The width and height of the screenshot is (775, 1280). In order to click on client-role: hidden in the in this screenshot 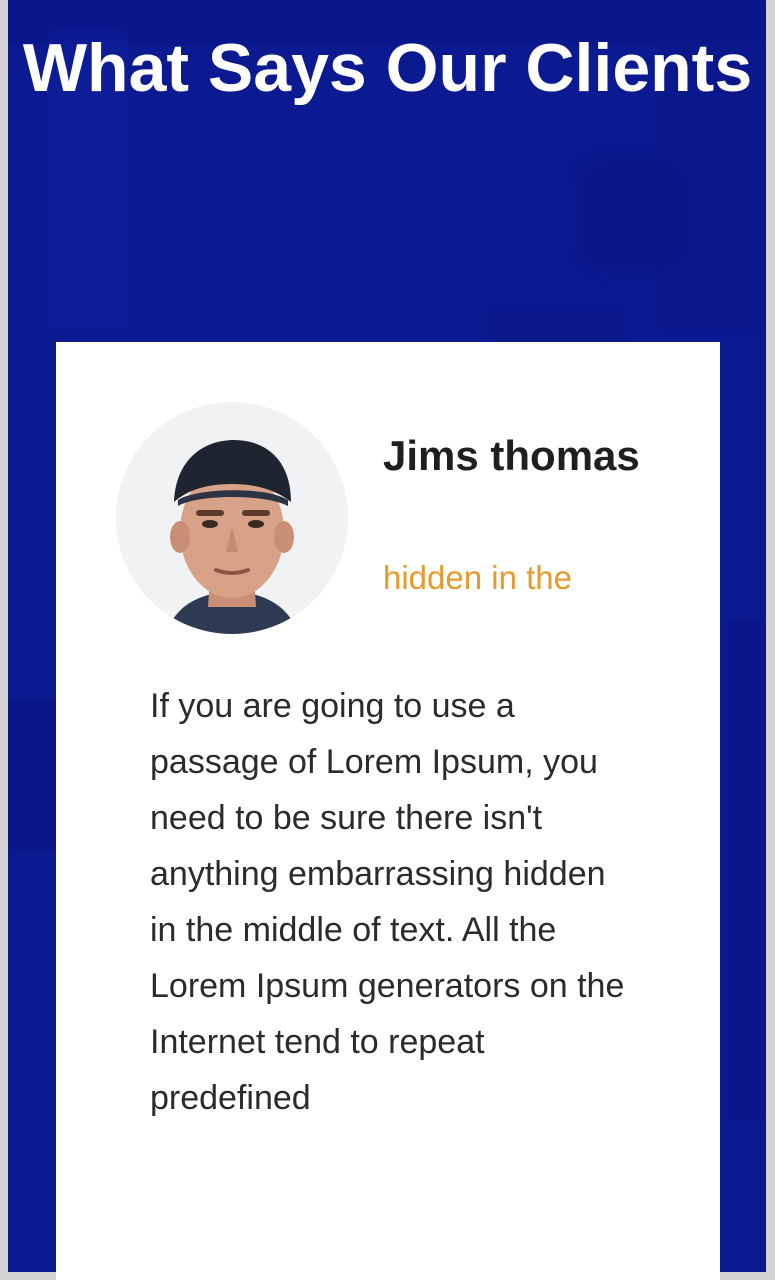, I will do `click(477, 577)`.